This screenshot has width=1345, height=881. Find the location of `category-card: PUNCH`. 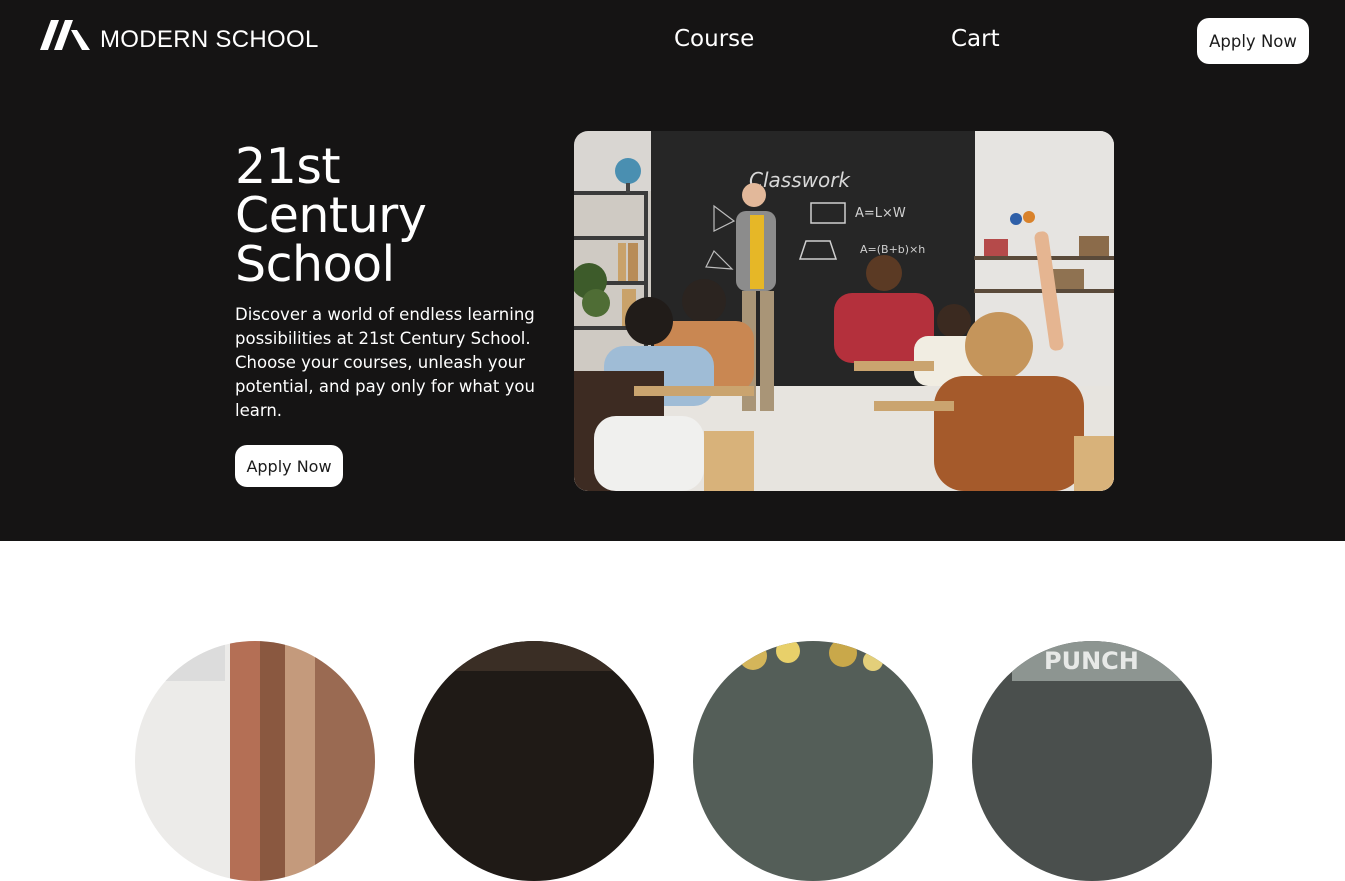

category-card: PUNCH is located at coordinates (1092, 761).